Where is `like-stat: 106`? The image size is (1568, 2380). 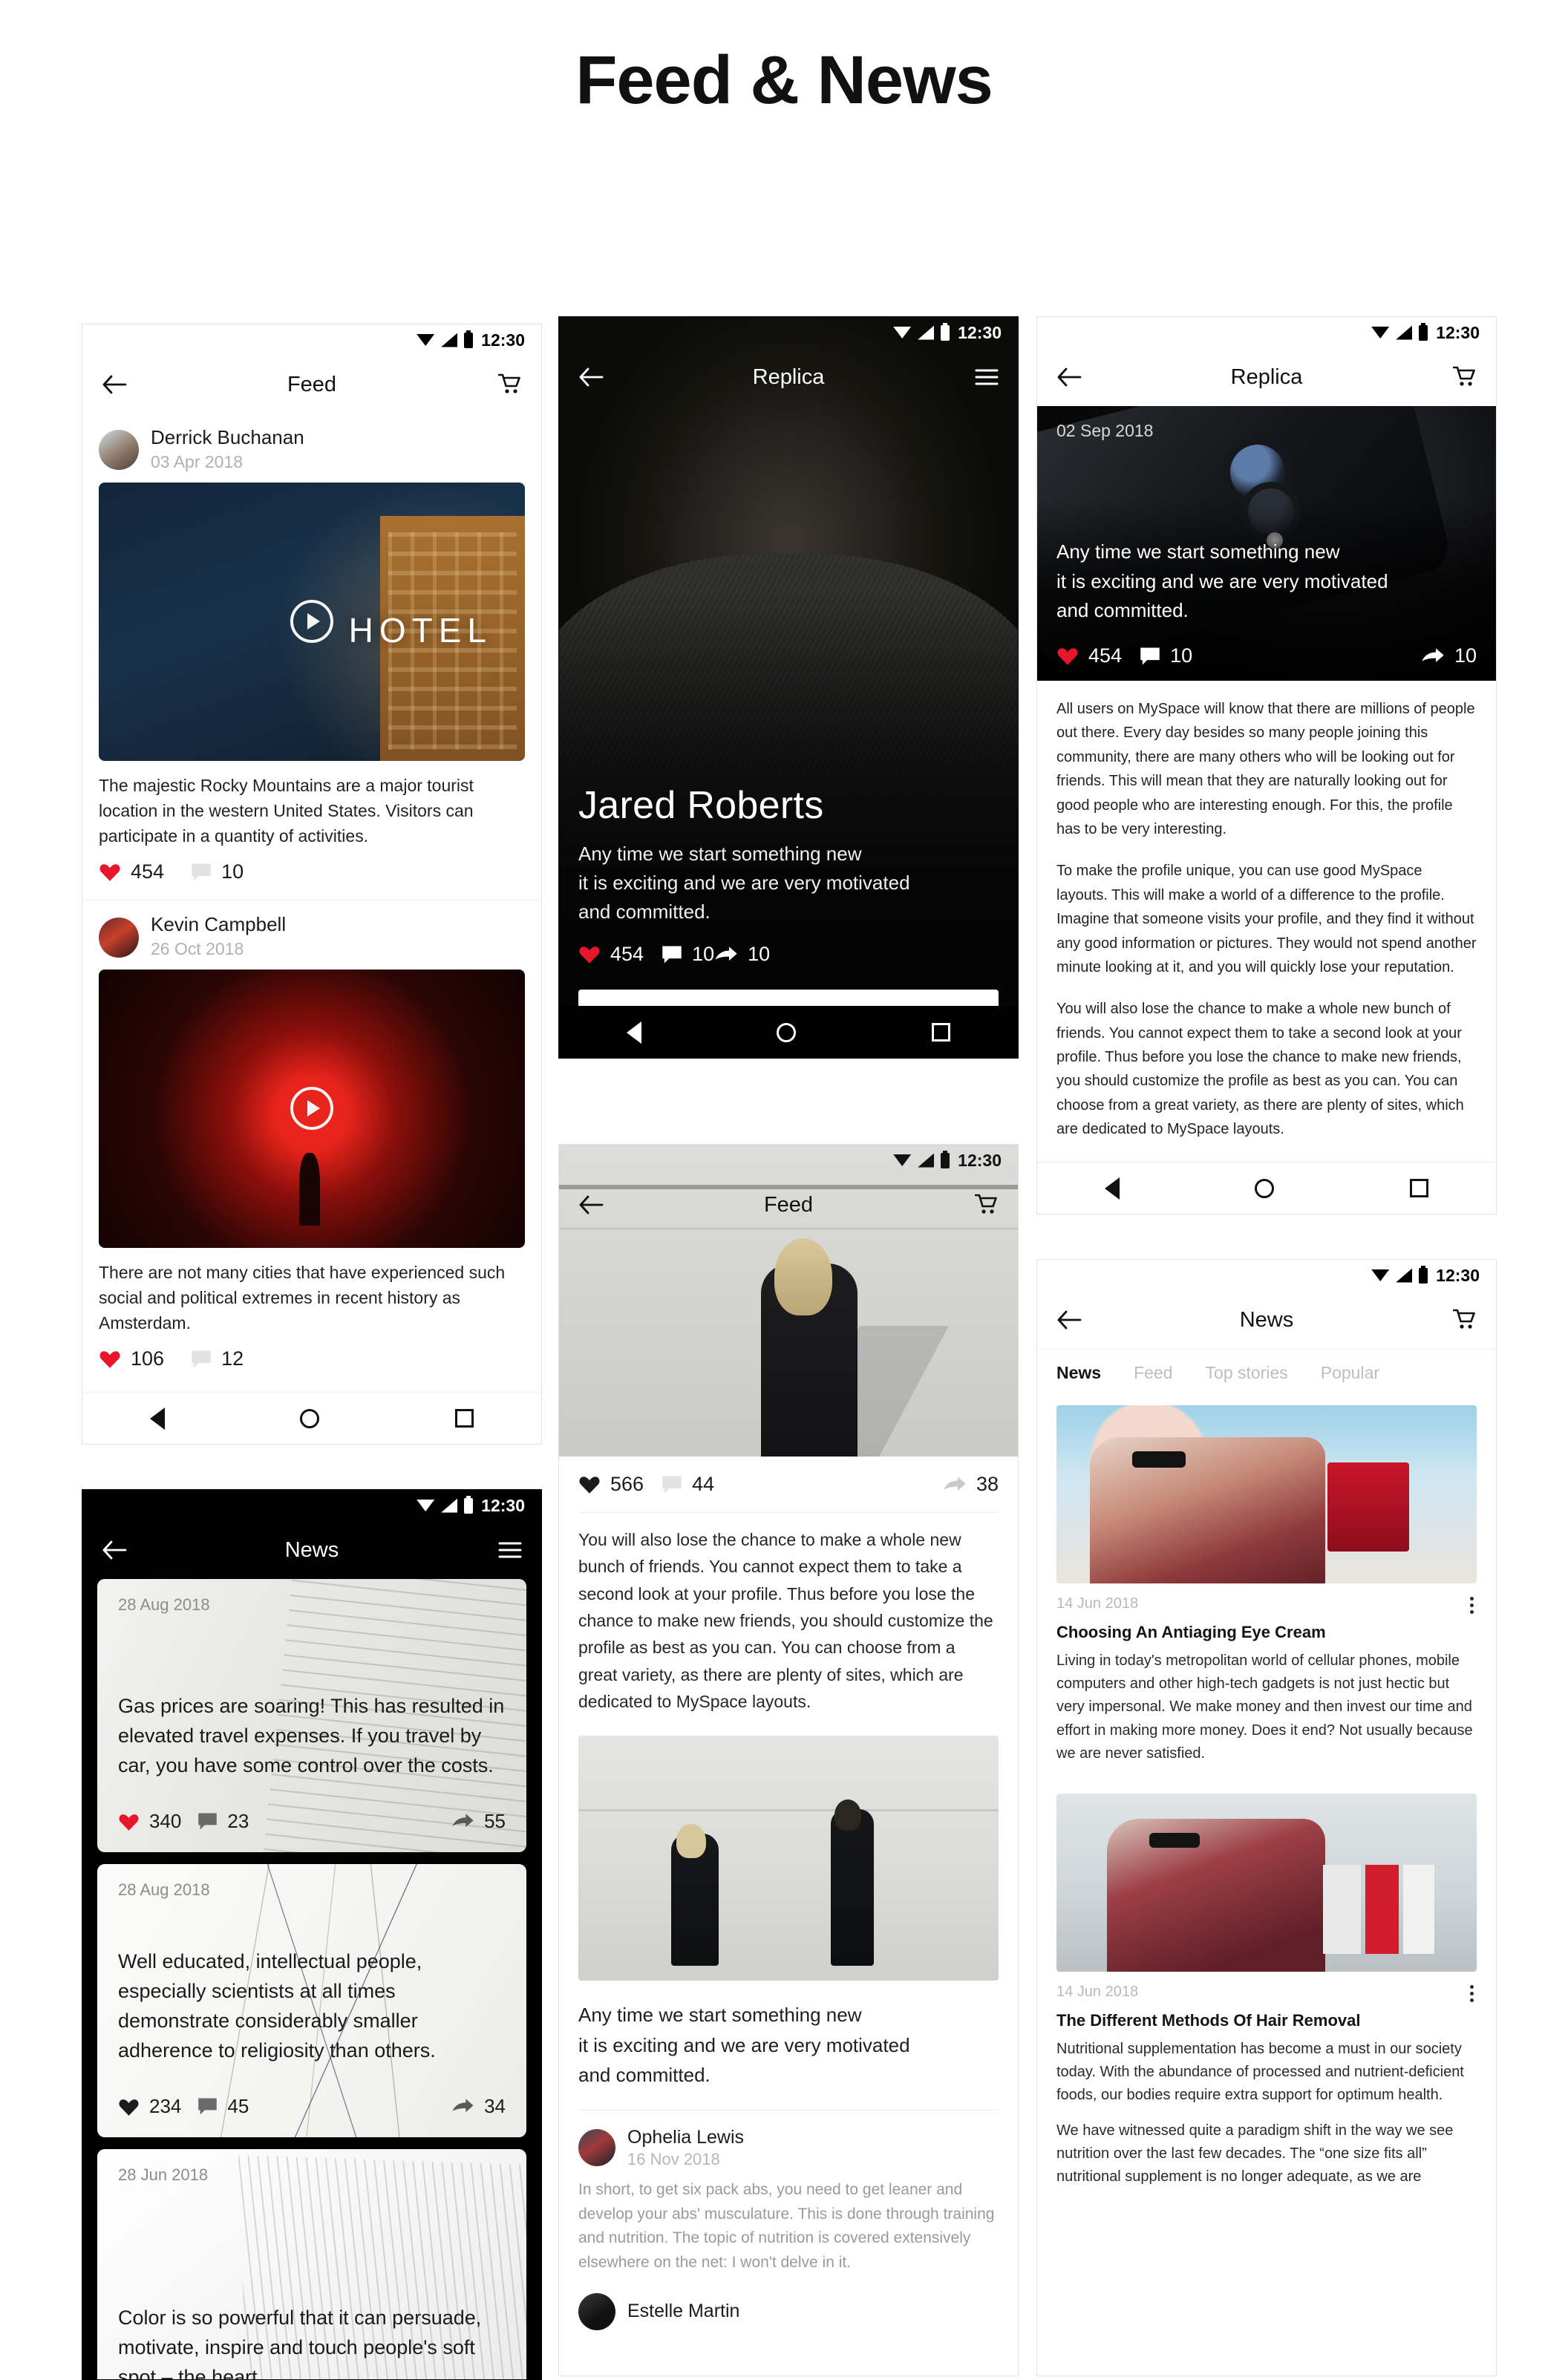 like-stat: 106 is located at coordinates (131, 1358).